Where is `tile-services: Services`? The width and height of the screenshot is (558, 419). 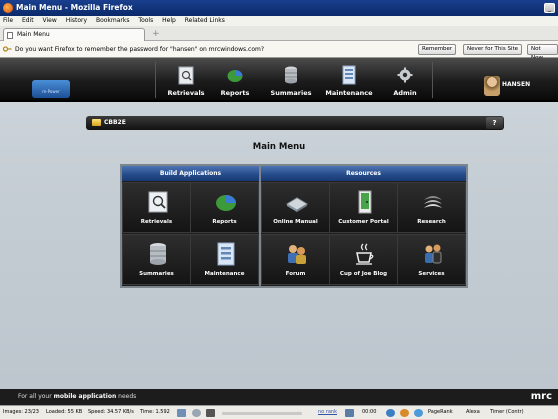 tile-services: Services is located at coordinates (431, 259).